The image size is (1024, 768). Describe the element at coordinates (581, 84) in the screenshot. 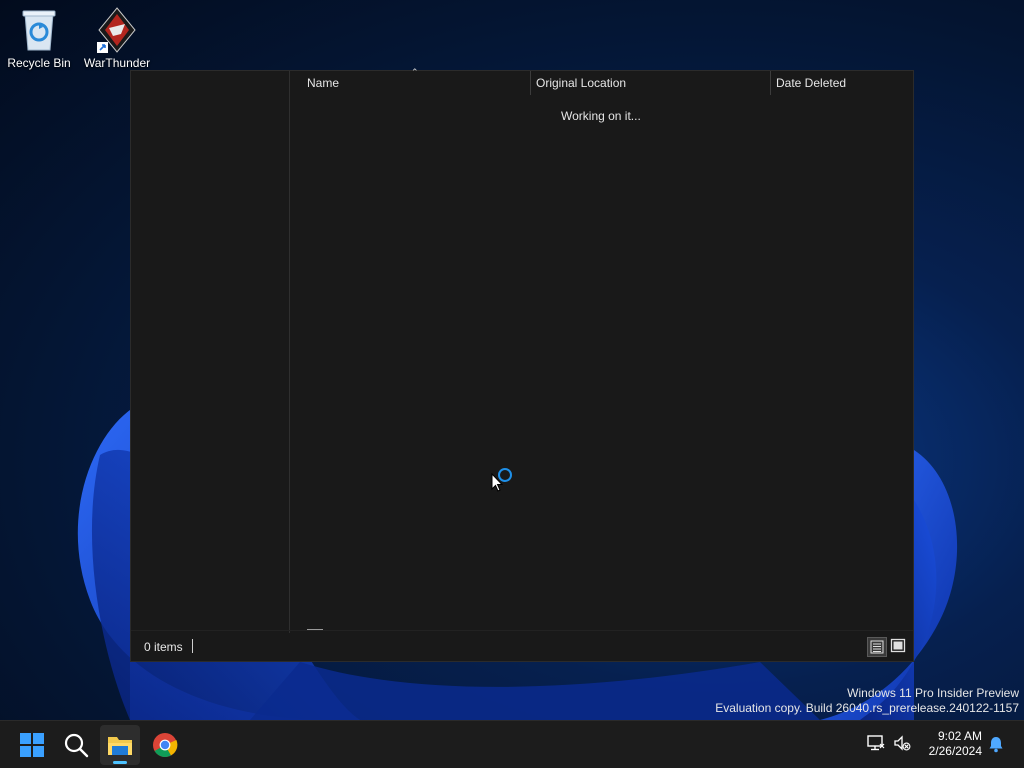

I see `column-header-original-location: Original Location` at that location.